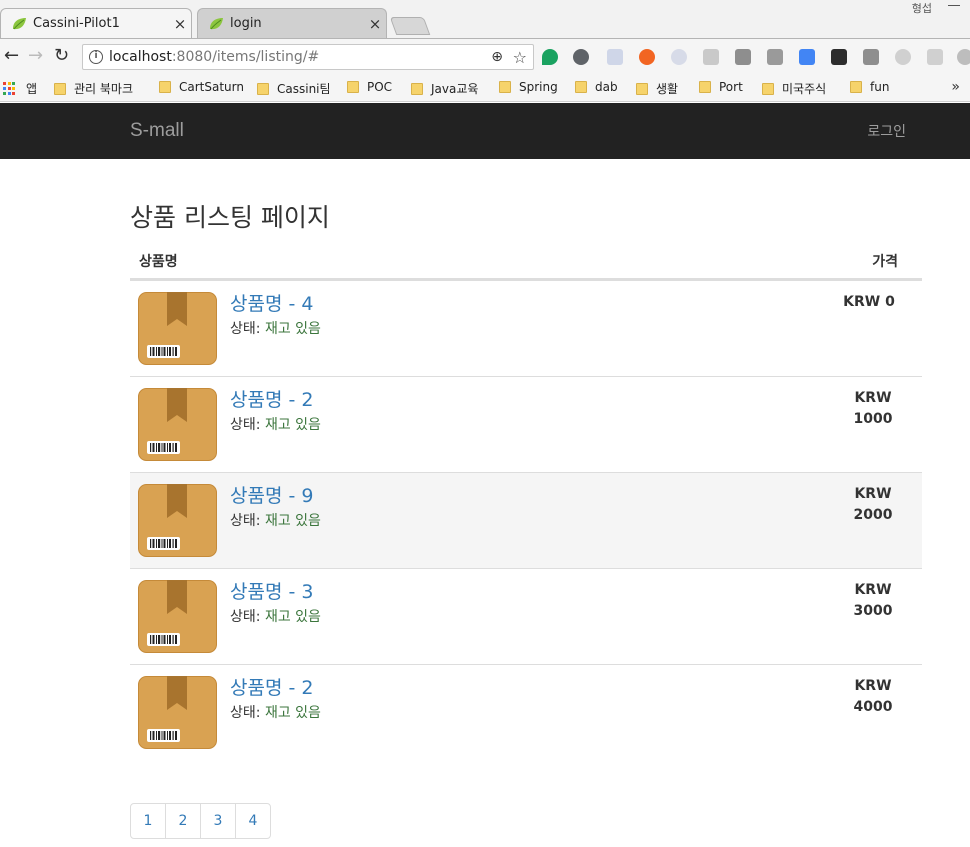 The width and height of the screenshot is (970, 847). What do you see at coordinates (308, 57) in the screenshot?
I see `address-bar: i localhost:8080/items/listing/# ⊕ ☆` at bounding box center [308, 57].